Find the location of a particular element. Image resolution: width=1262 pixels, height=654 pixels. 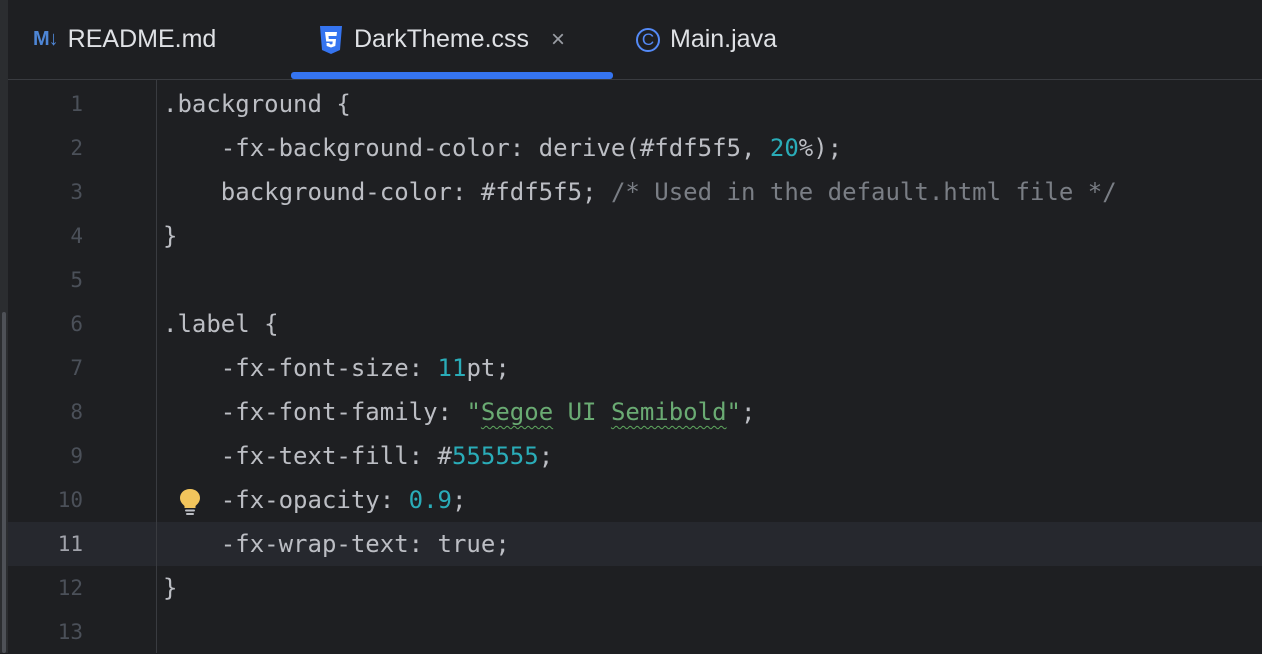

code-line-current: 11 -fx-wrap-text: true; is located at coordinates (635, 544).